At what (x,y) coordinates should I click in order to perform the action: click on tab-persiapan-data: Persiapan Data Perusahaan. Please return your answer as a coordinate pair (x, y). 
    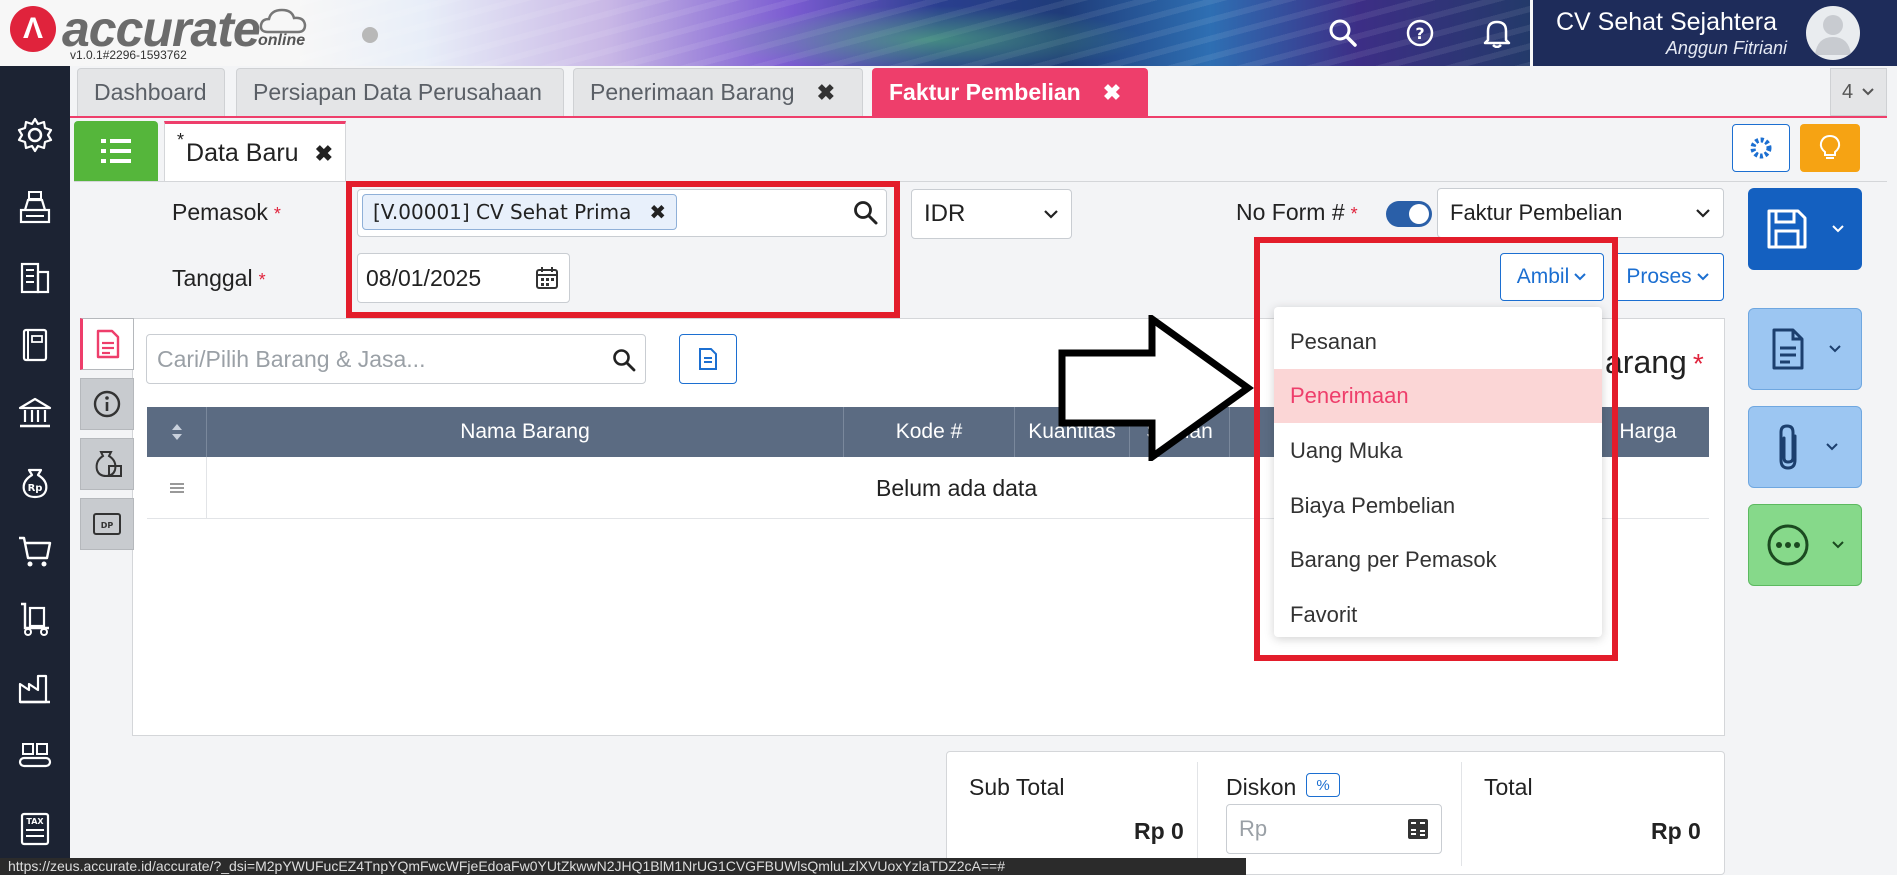
    Looking at the image, I should click on (400, 92).